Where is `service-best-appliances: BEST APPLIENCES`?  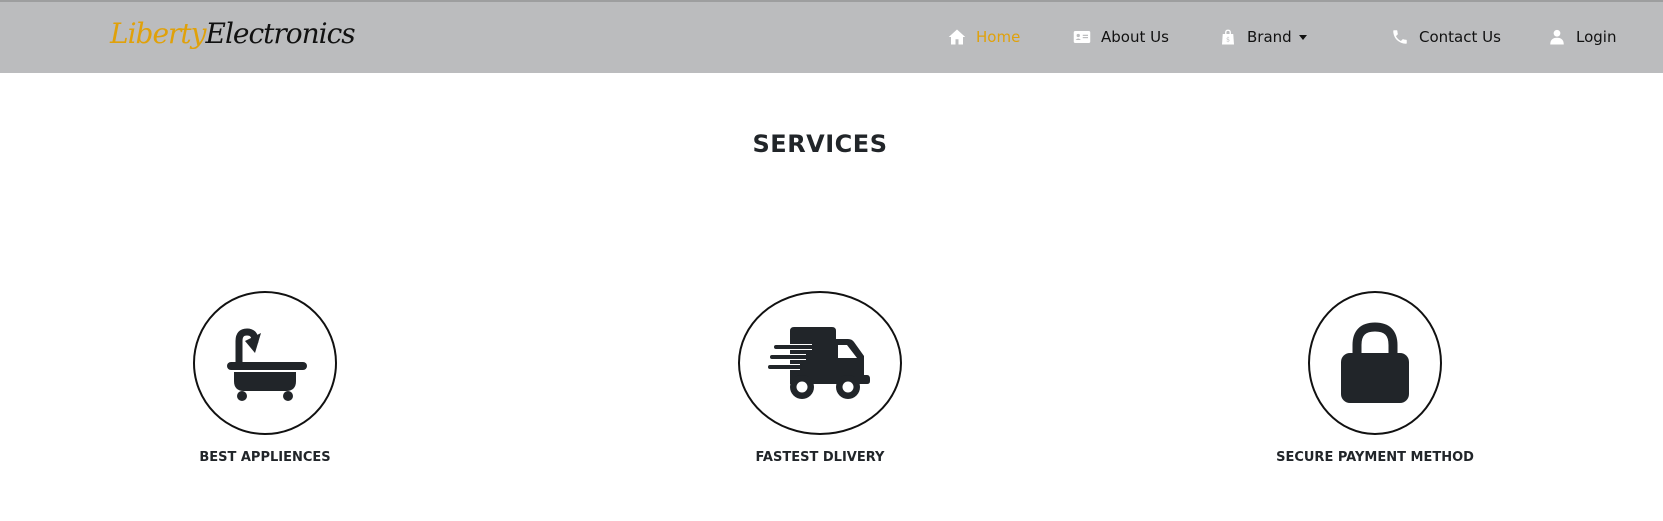
service-best-appliances: BEST APPLIENCES is located at coordinates (265, 378).